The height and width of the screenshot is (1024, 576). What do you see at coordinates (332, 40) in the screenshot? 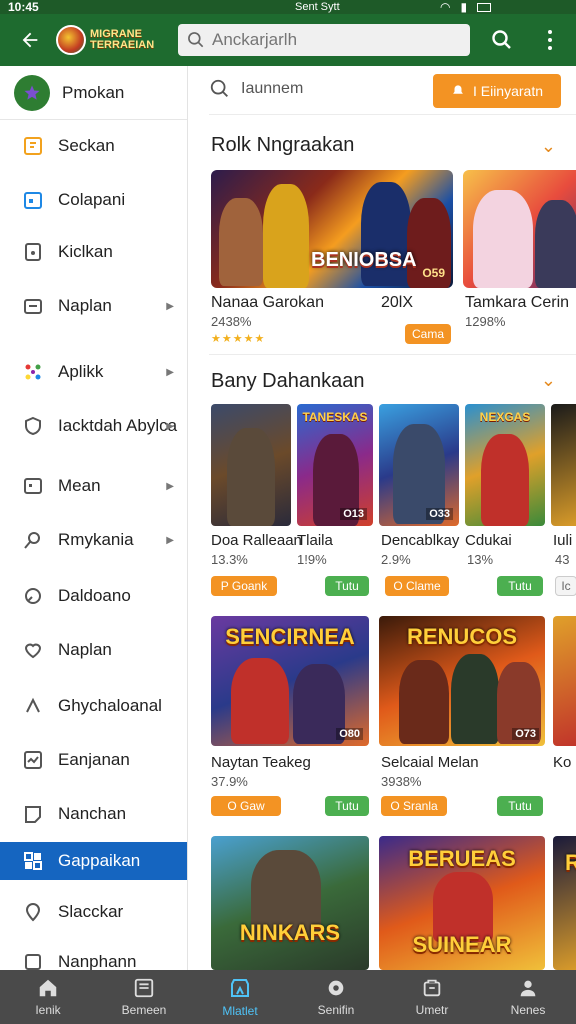
I see `search-input` at bounding box center [332, 40].